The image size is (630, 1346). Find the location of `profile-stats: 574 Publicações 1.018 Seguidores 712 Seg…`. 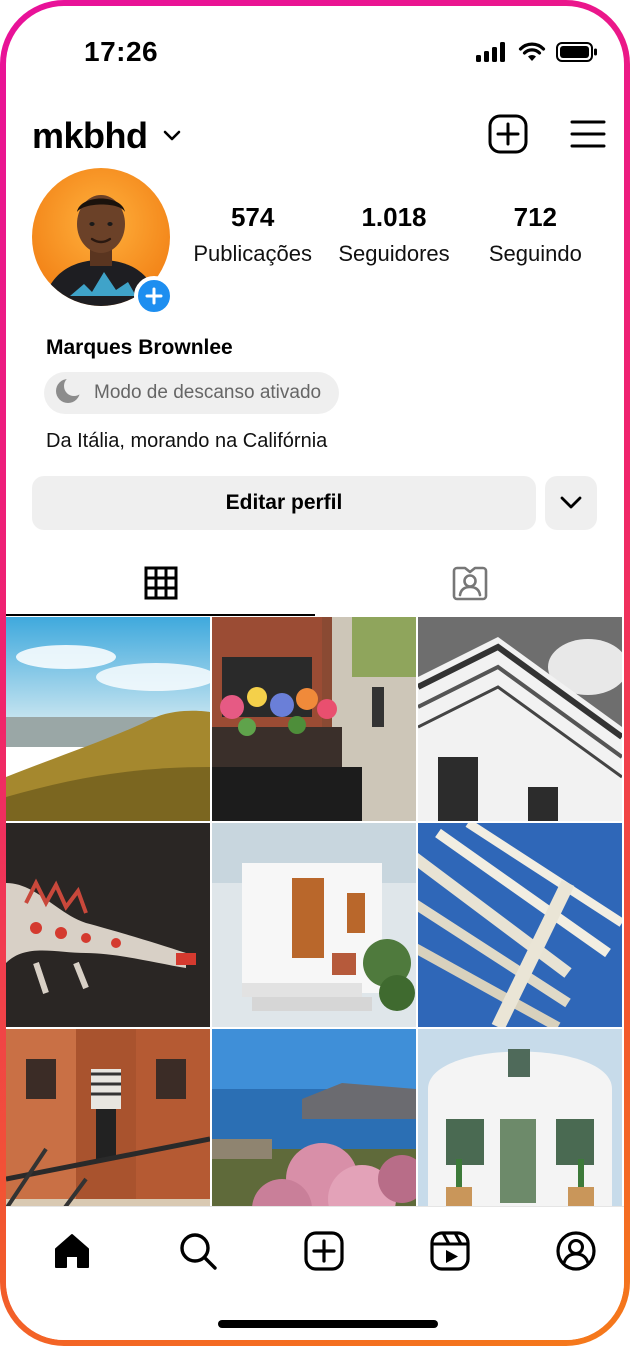

profile-stats: 574 Publicações 1.018 Seguidores 712 Seg… is located at coordinates (394, 234).